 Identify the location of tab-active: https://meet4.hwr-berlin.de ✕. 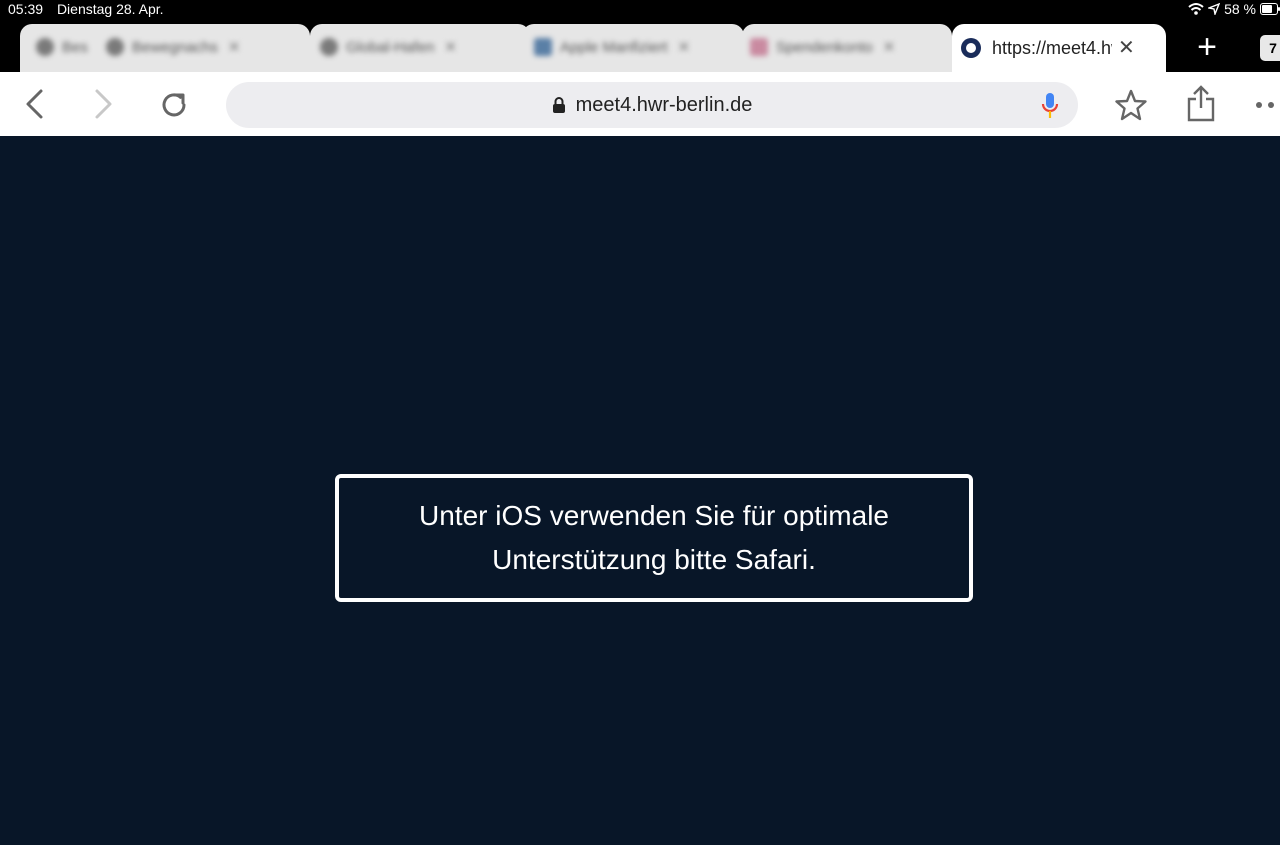
(1059, 48).